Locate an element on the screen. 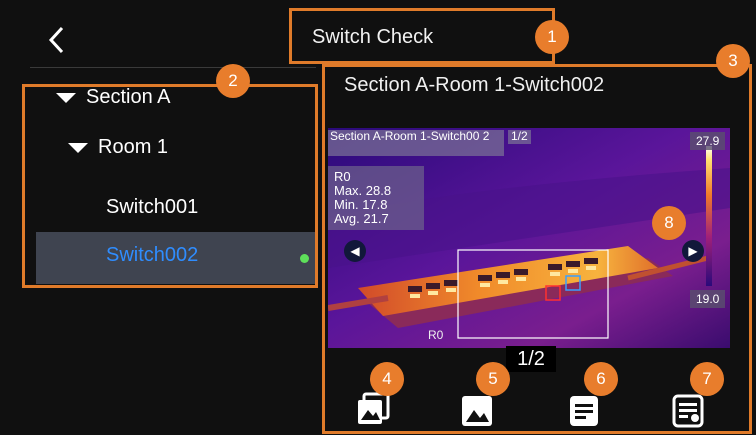 The width and height of the screenshot is (756, 435). divider is located at coordinates (173, 67).